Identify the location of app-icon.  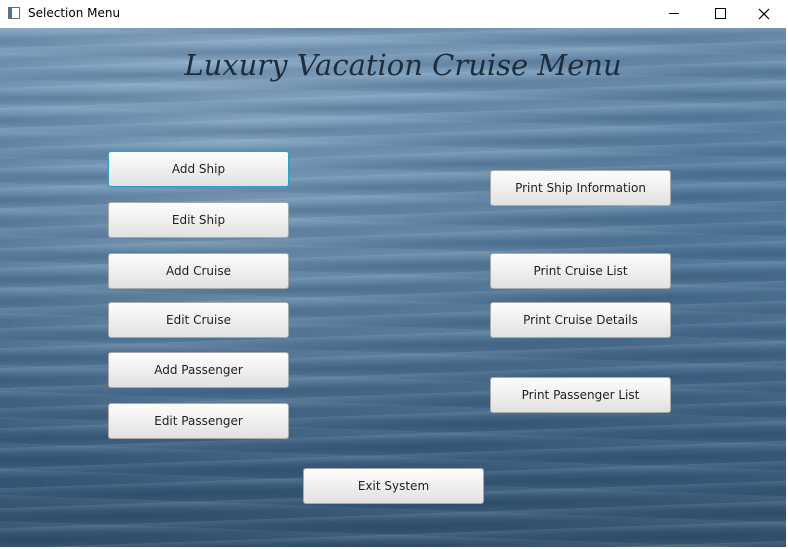
(14, 13).